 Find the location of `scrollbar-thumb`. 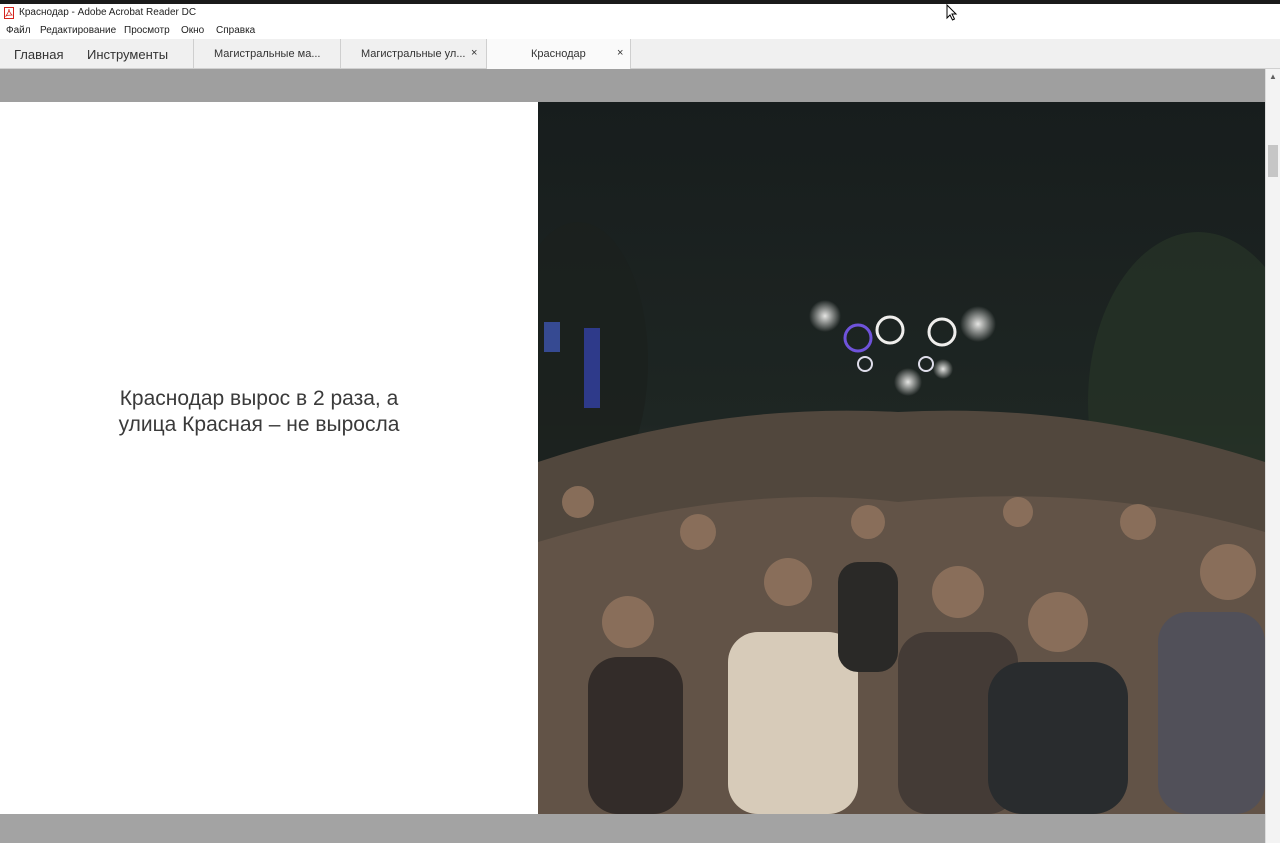

scrollbar-thumb is located at coordinates (1273, 161).